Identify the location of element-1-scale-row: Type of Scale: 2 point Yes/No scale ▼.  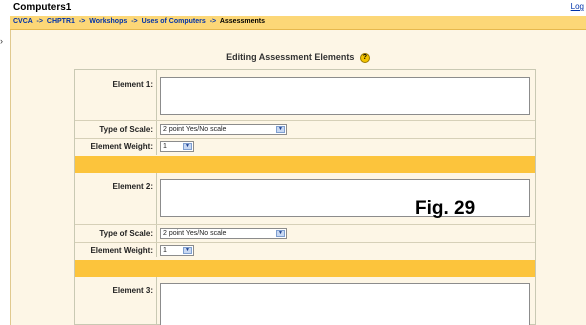
(305, 129).